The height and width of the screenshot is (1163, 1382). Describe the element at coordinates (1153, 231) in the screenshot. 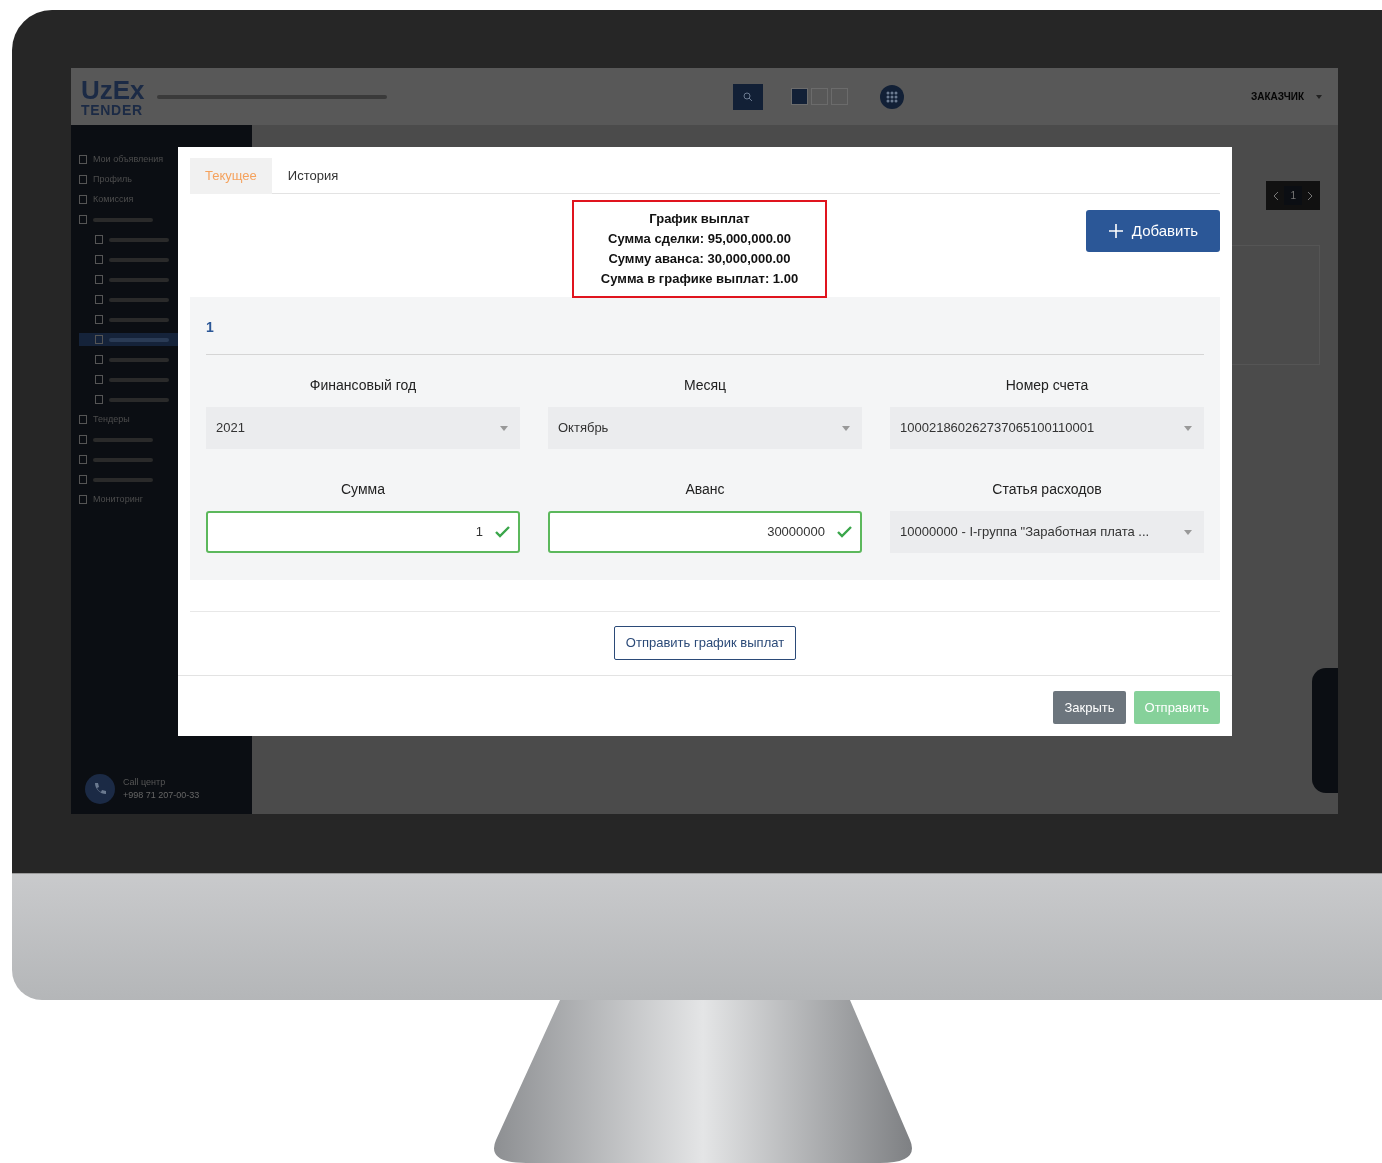

I see `add-button: Добавить` at that location.